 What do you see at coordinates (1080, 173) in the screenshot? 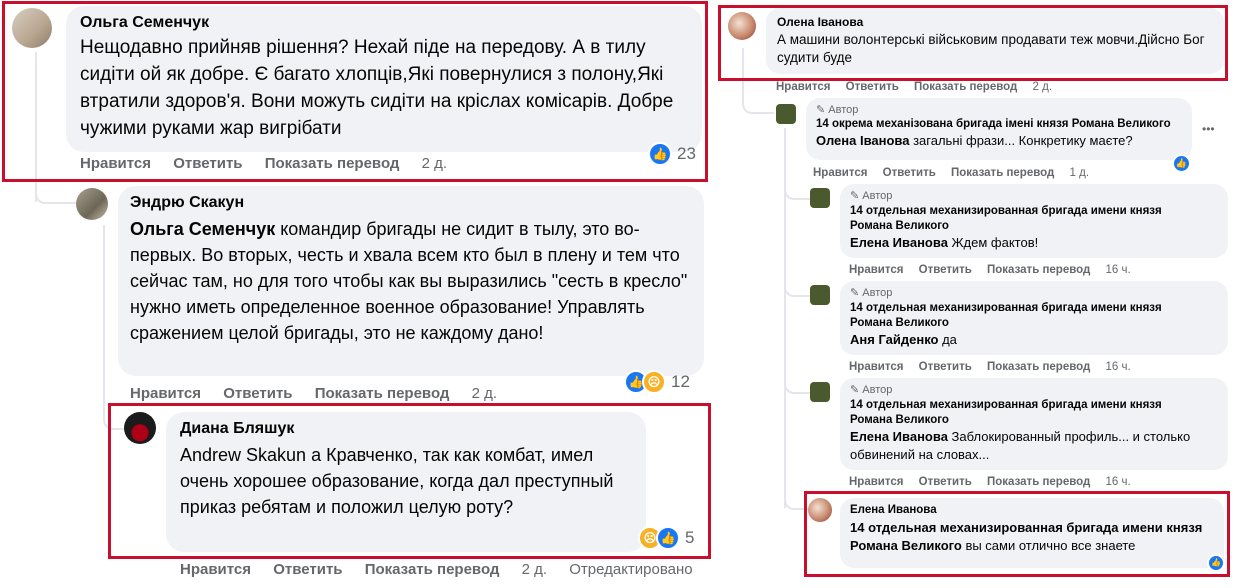
I see `timestamp: 1 д.` at bounding box center [1080, 173].